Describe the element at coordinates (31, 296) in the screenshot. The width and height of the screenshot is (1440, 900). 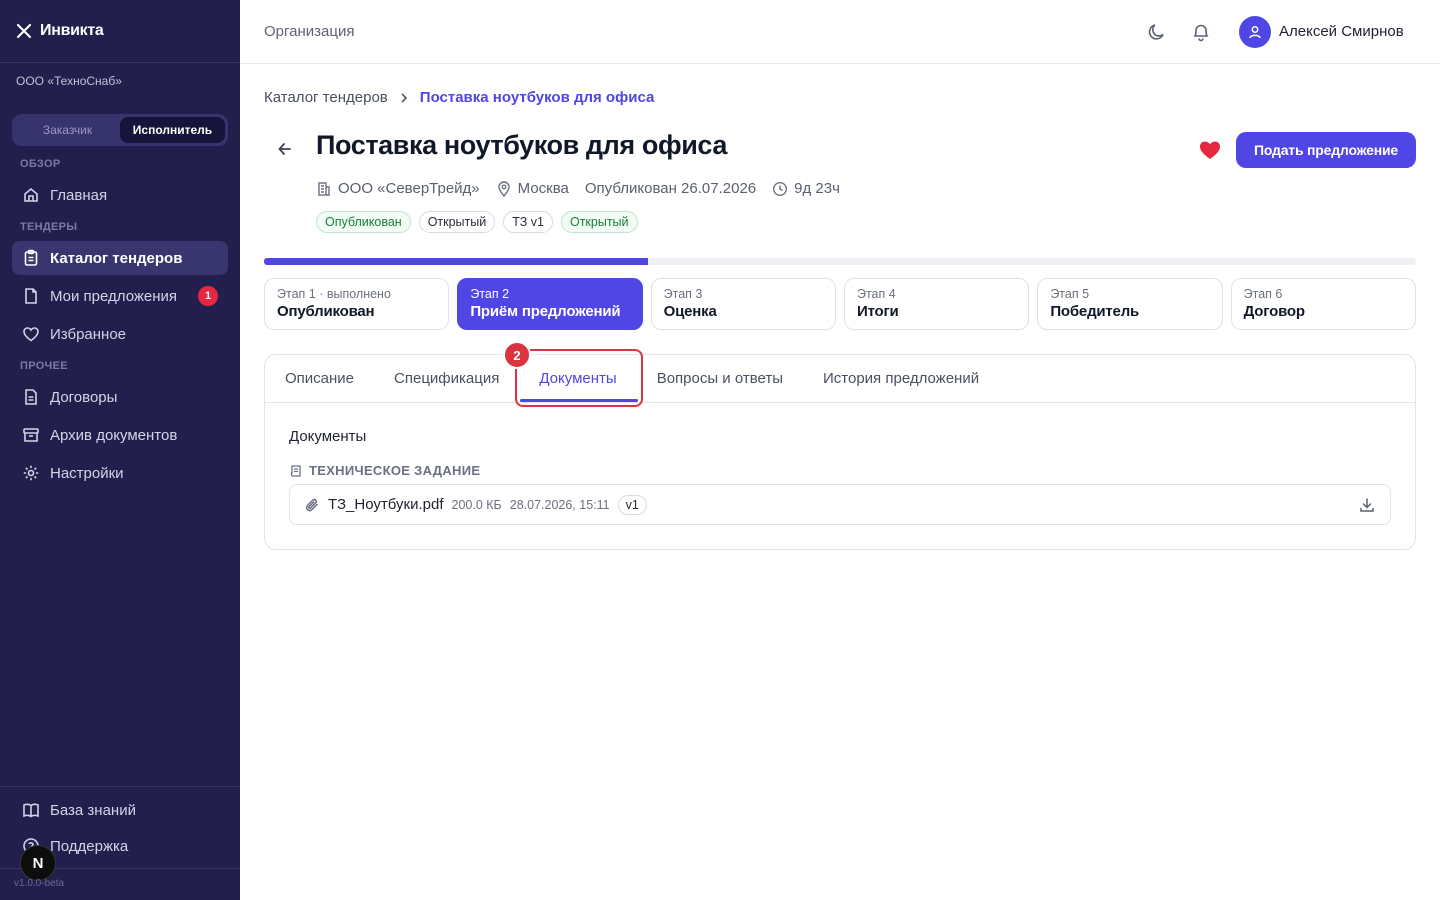
I see `file-icon` at that location.